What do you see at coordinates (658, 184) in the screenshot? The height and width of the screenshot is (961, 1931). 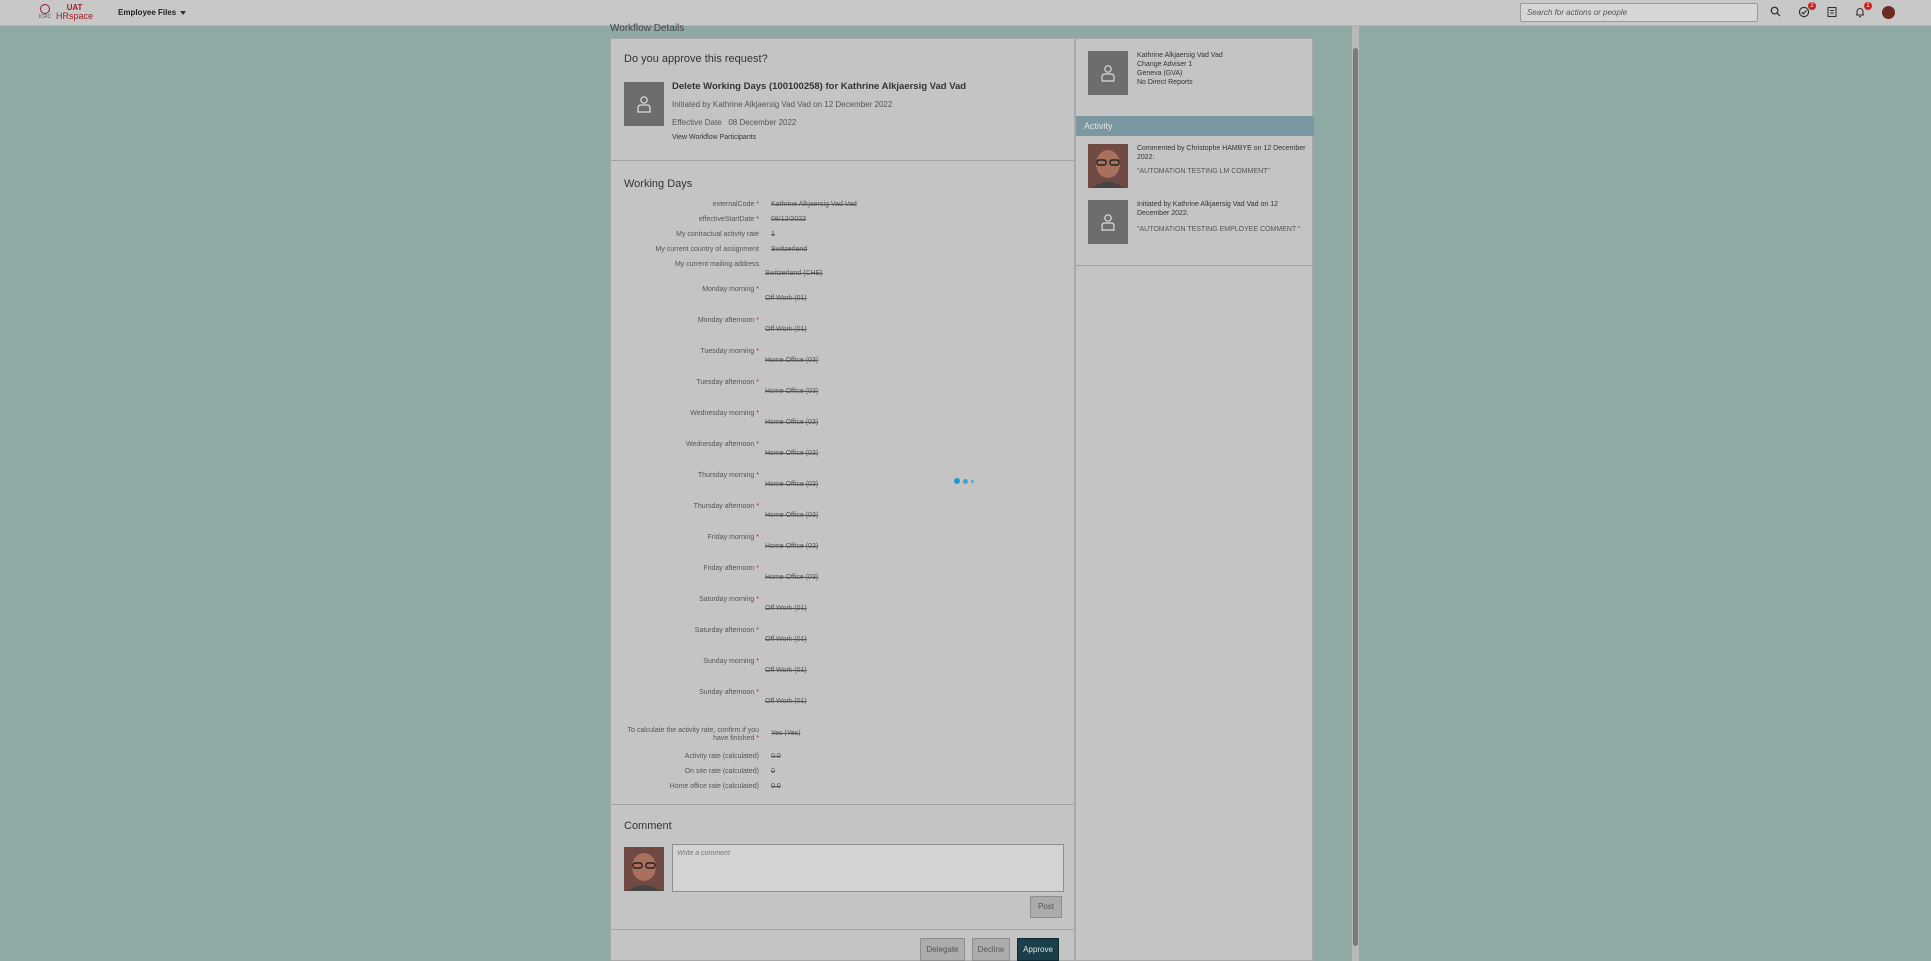 I see `working-days-title: Working Days` at bounding box center [658, 184].